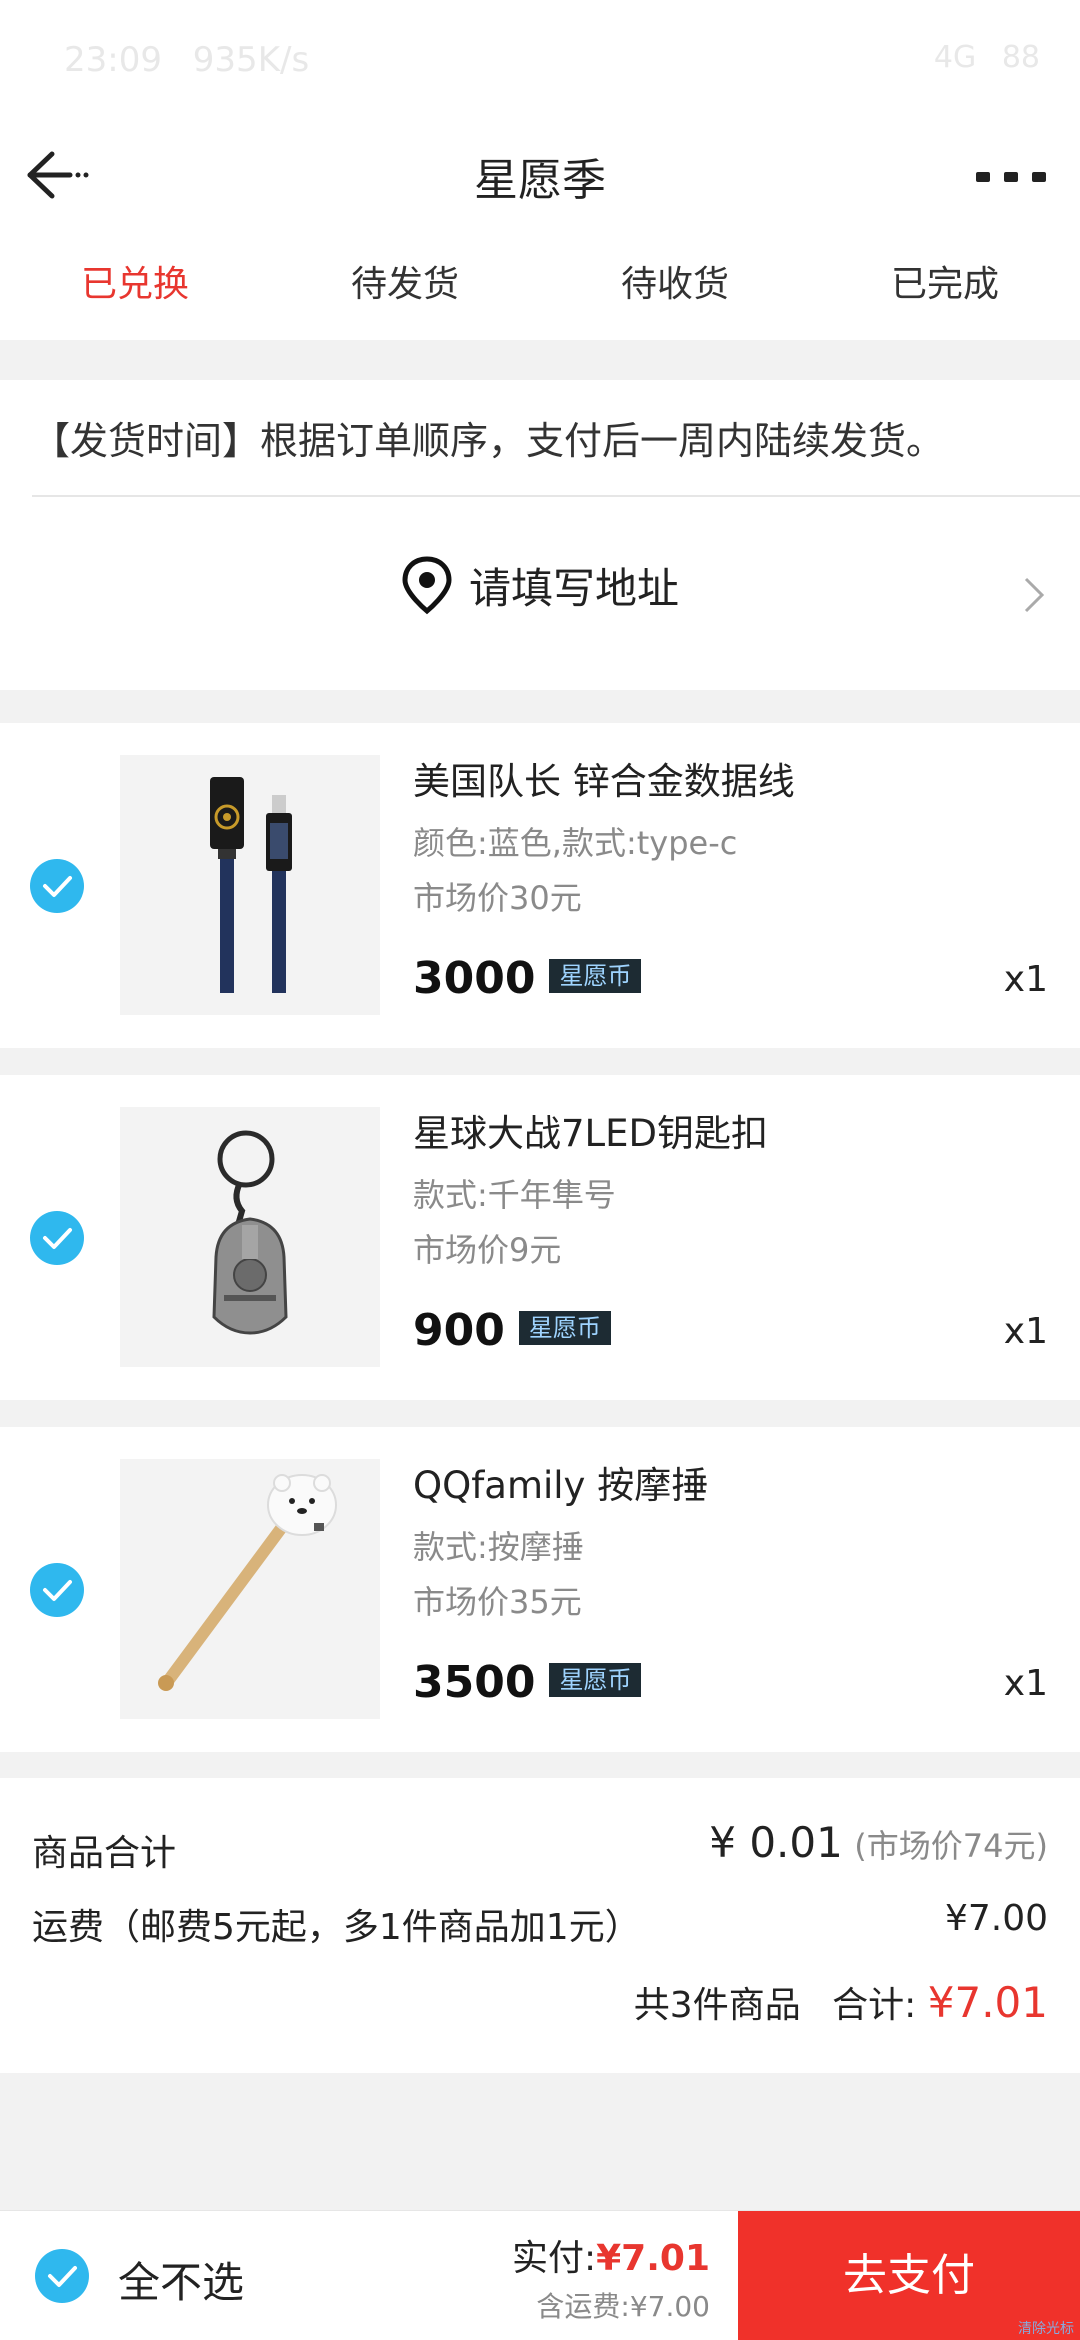  What do you see at coordinates (554, 2258) in the screenshot?
I see `paid-label: 实付:` at bounding box center [554, 2258].